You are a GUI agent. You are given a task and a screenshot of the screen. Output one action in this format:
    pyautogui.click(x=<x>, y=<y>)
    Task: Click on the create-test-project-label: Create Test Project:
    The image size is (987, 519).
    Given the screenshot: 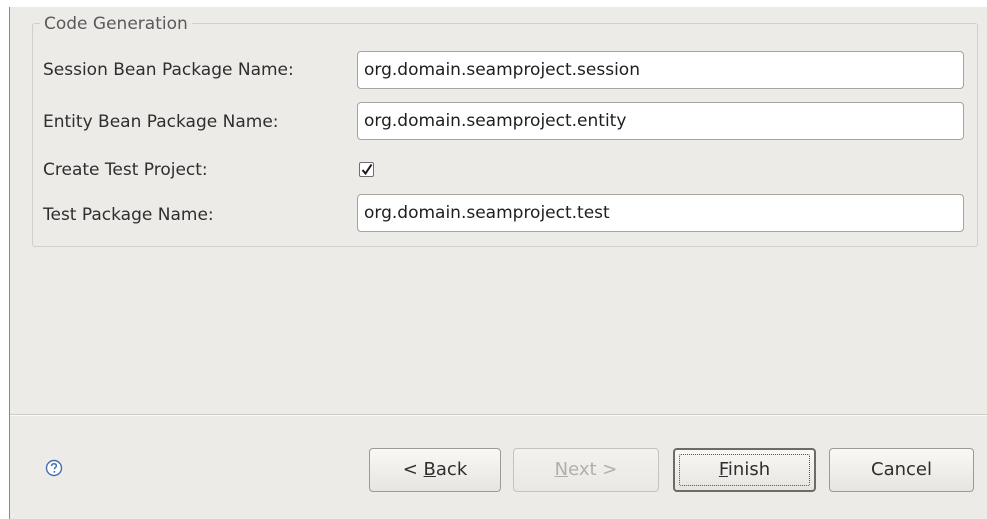 What is the action you would take?
    pyautogui.click(x=125, y=170)
    